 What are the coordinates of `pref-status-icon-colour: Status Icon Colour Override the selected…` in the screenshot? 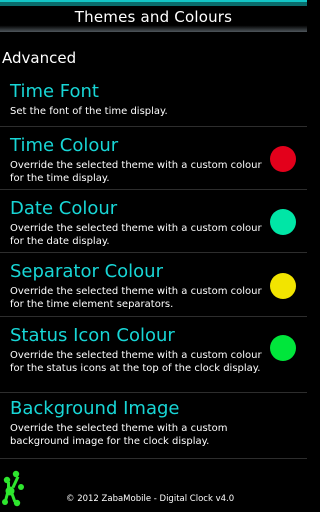 It's located at (153, 354).